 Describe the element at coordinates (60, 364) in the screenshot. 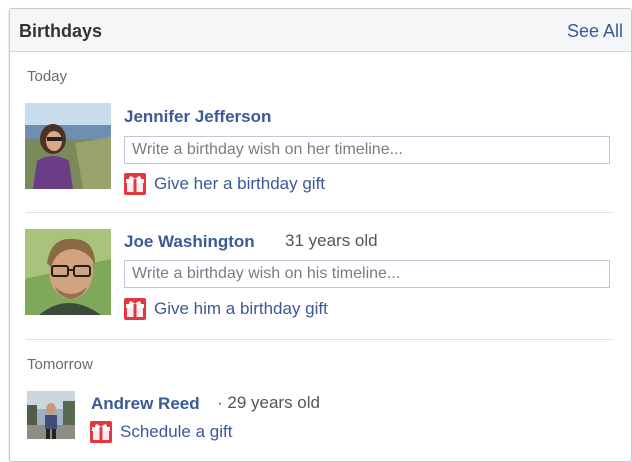

I see `section-tomorrow-label: Tomorrow` at that location.